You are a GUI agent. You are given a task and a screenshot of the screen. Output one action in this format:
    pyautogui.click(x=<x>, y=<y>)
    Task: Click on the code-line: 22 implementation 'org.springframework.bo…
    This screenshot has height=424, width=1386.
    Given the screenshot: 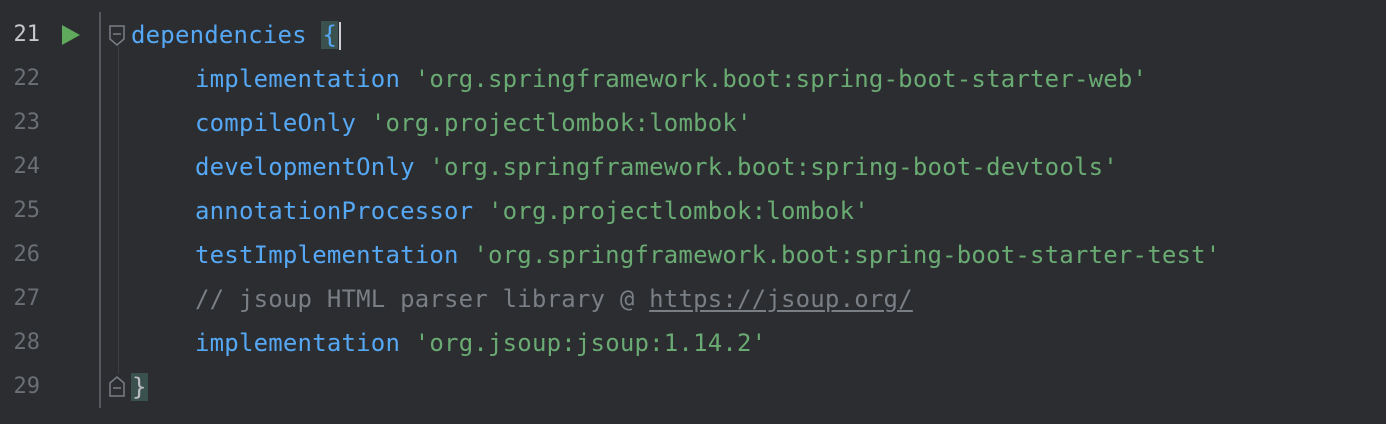 What is the action you would take?
    pyautogui.click(x=693, y=79)
    